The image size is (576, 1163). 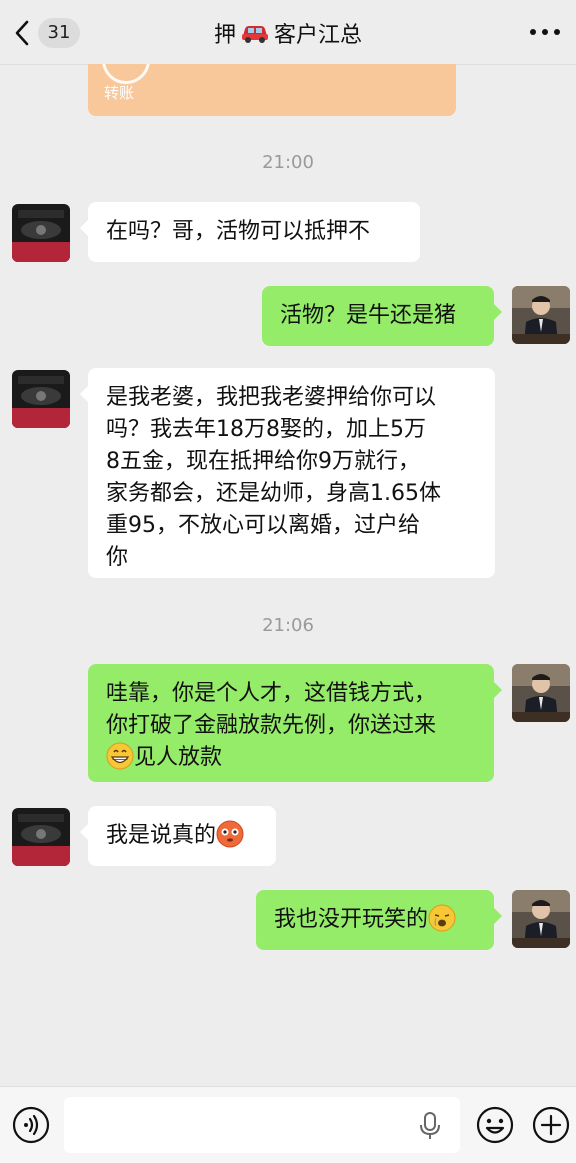 I want to click on message-line: 是我老婆，我把我老婆押给你可以, so click(x=271, y=397).